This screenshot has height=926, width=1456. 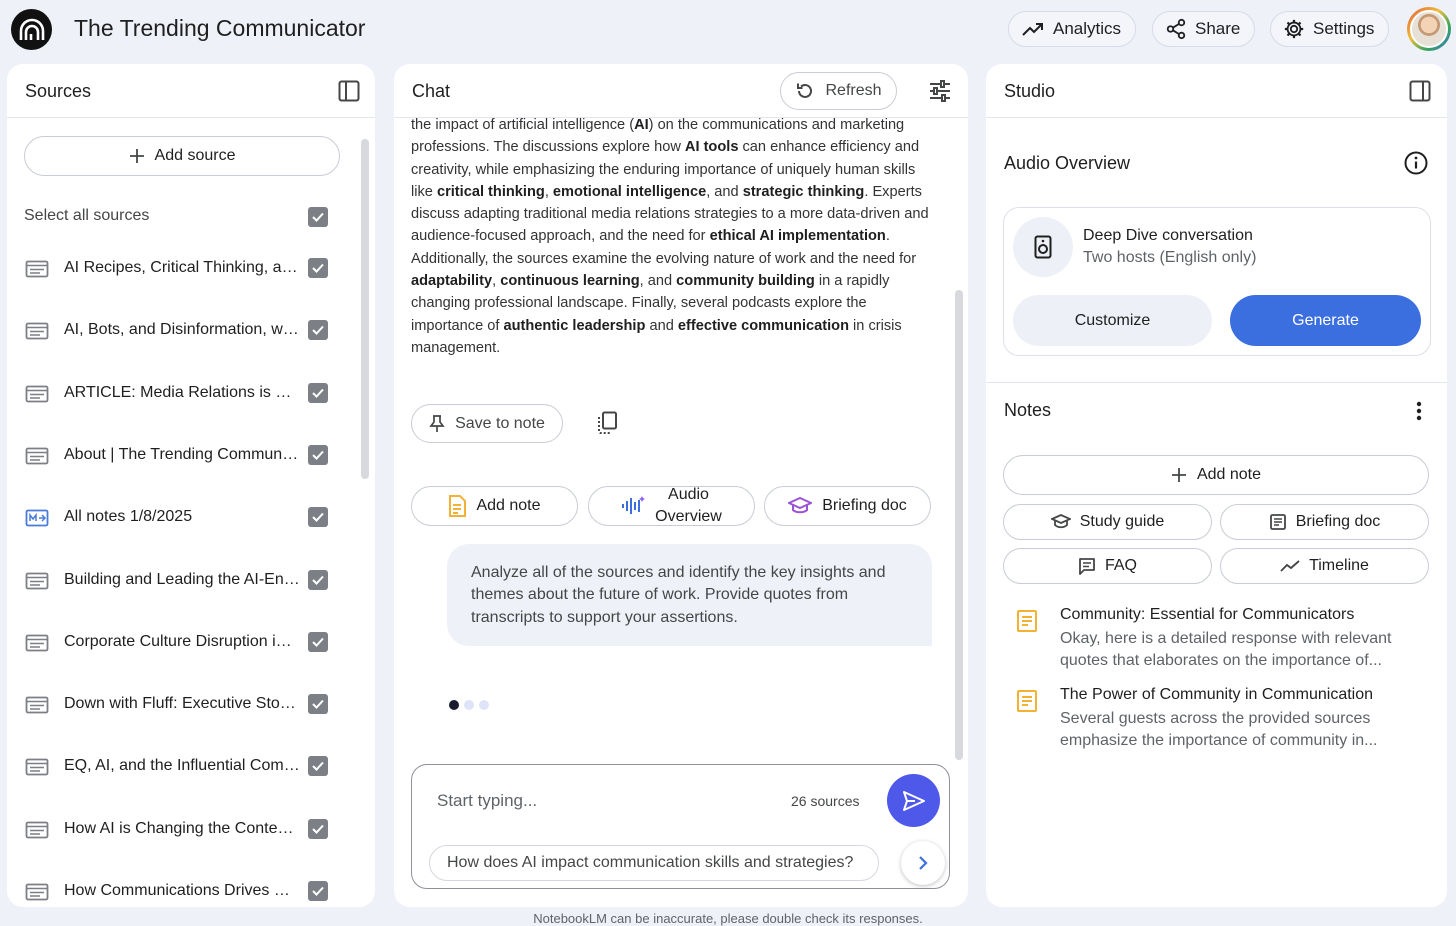 I want to click on refresh-button: Refresh, so click(x=838, y=91).